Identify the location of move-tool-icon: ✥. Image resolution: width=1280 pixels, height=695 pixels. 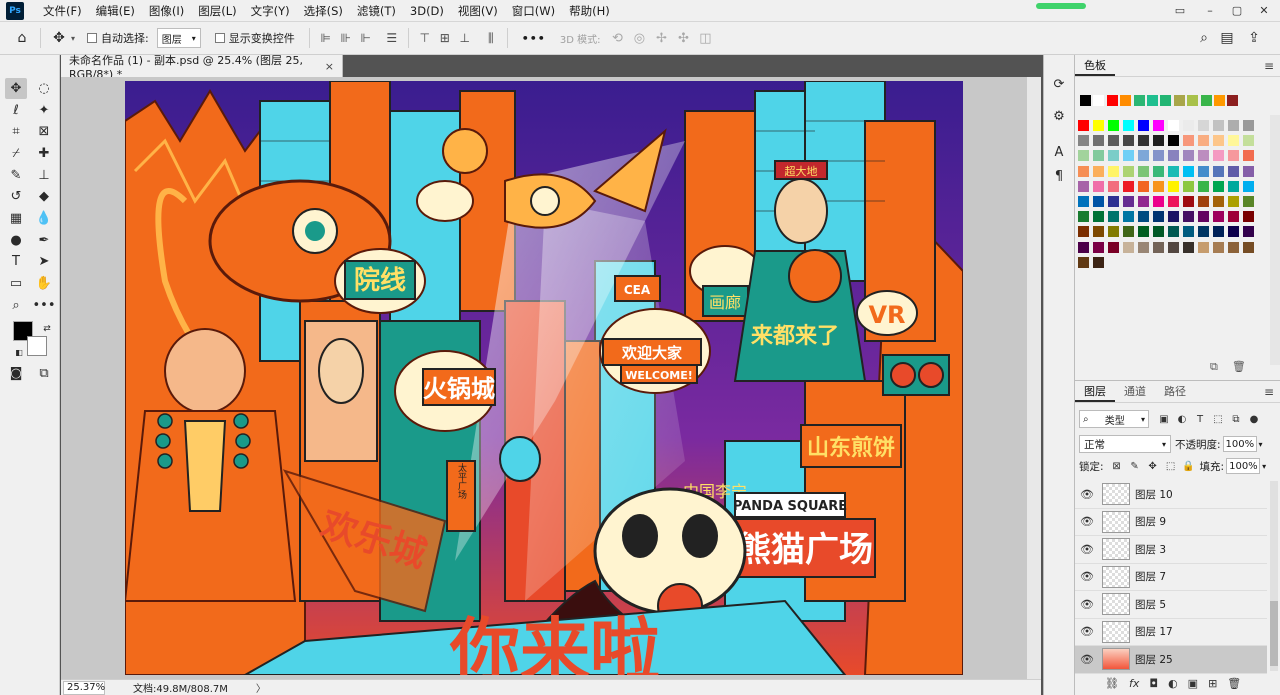
(59, 38).